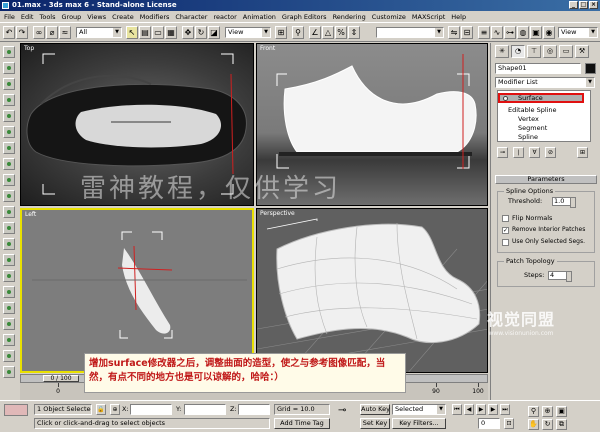 This screenshot has height=432, width=600. What do you see at coordinates (65, 32) in the screenshot?
I see `bind-space-warp-icon: ≈` at bounding box center [65, 32].